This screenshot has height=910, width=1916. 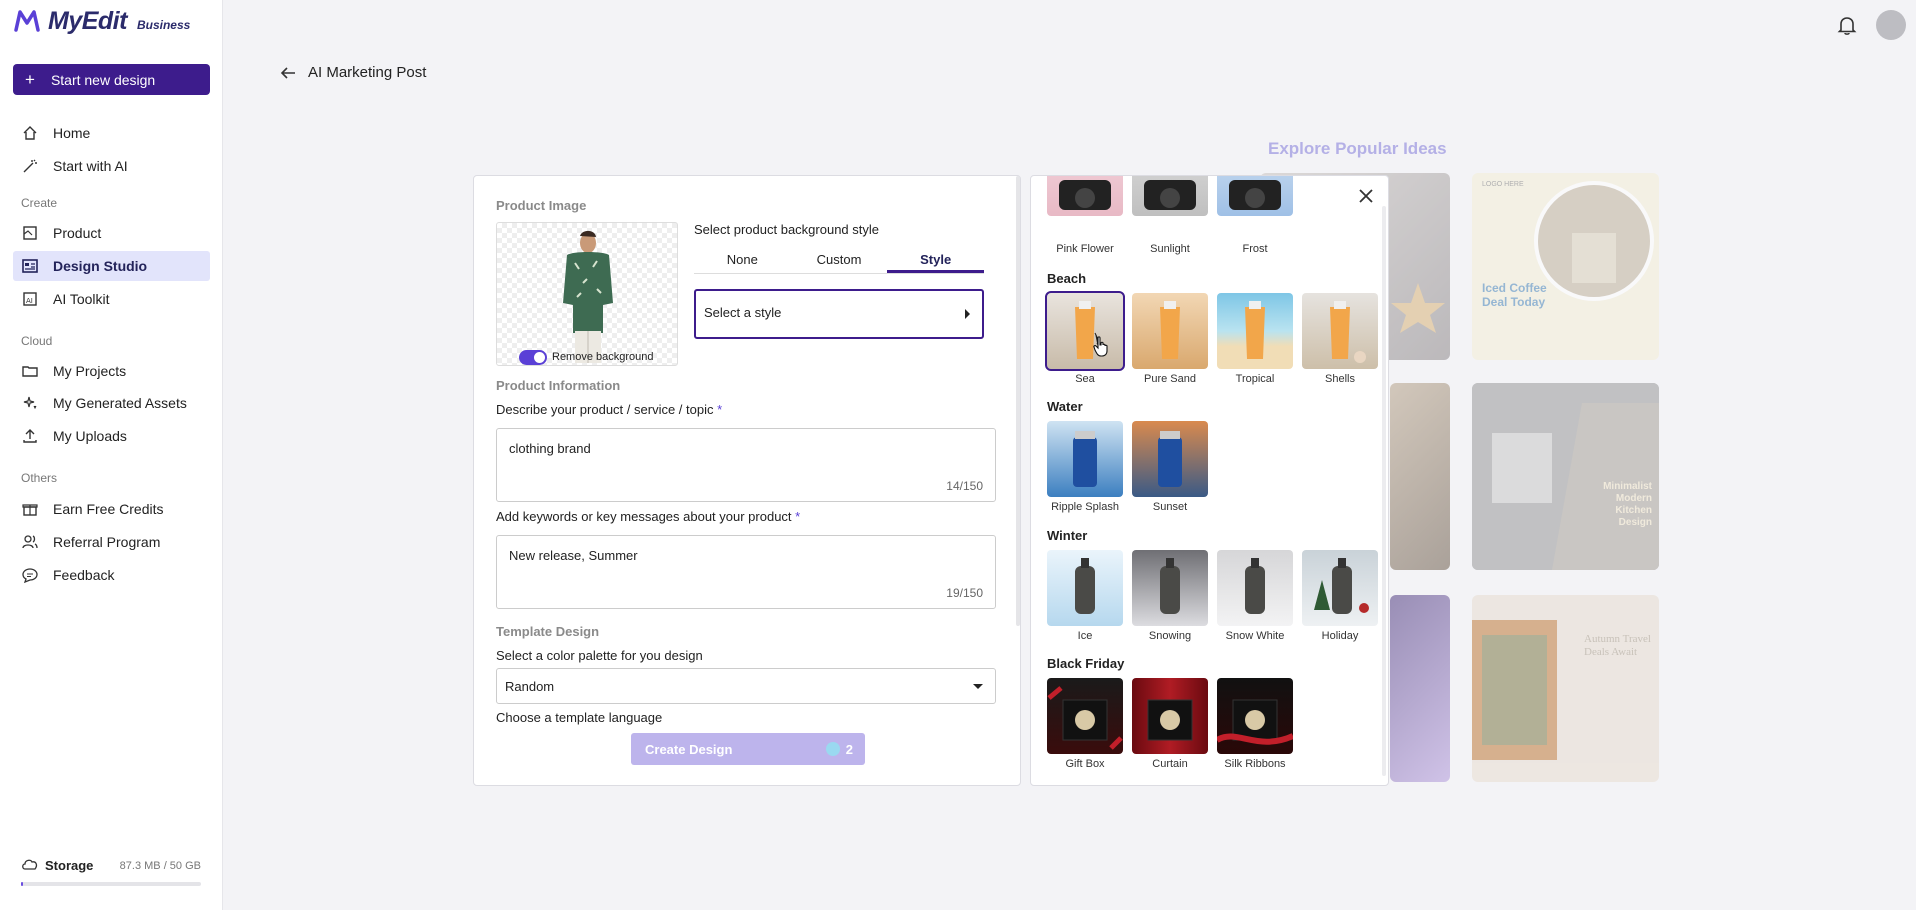 I want to click on template-design-label: Template Design, so click(x=548, y=631).